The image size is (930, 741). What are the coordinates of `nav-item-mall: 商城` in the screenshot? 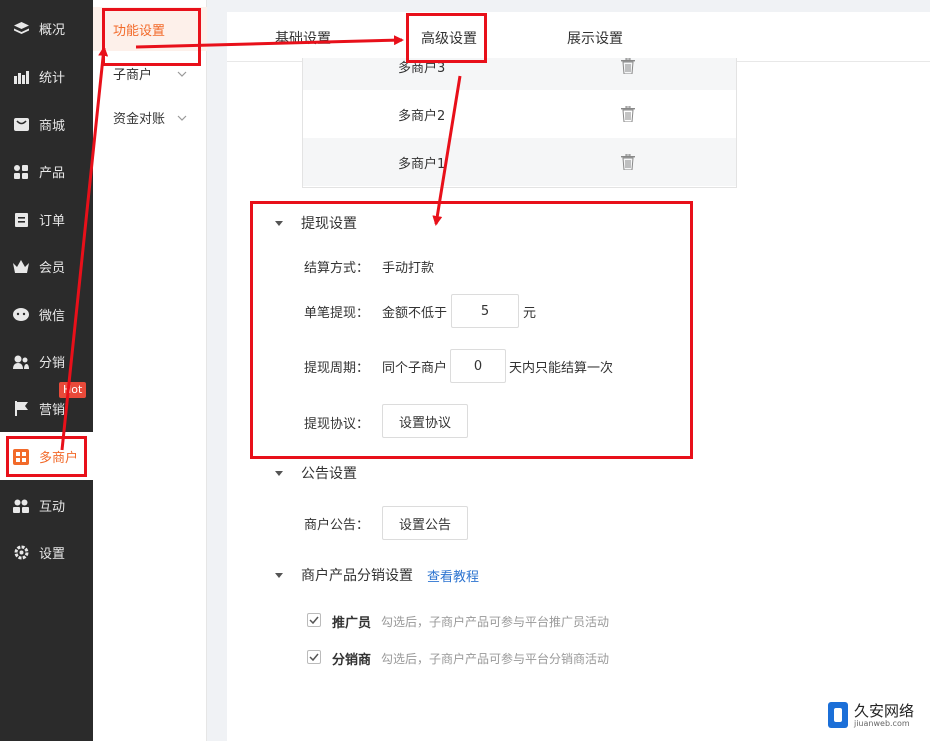 It's located at (46, 124).